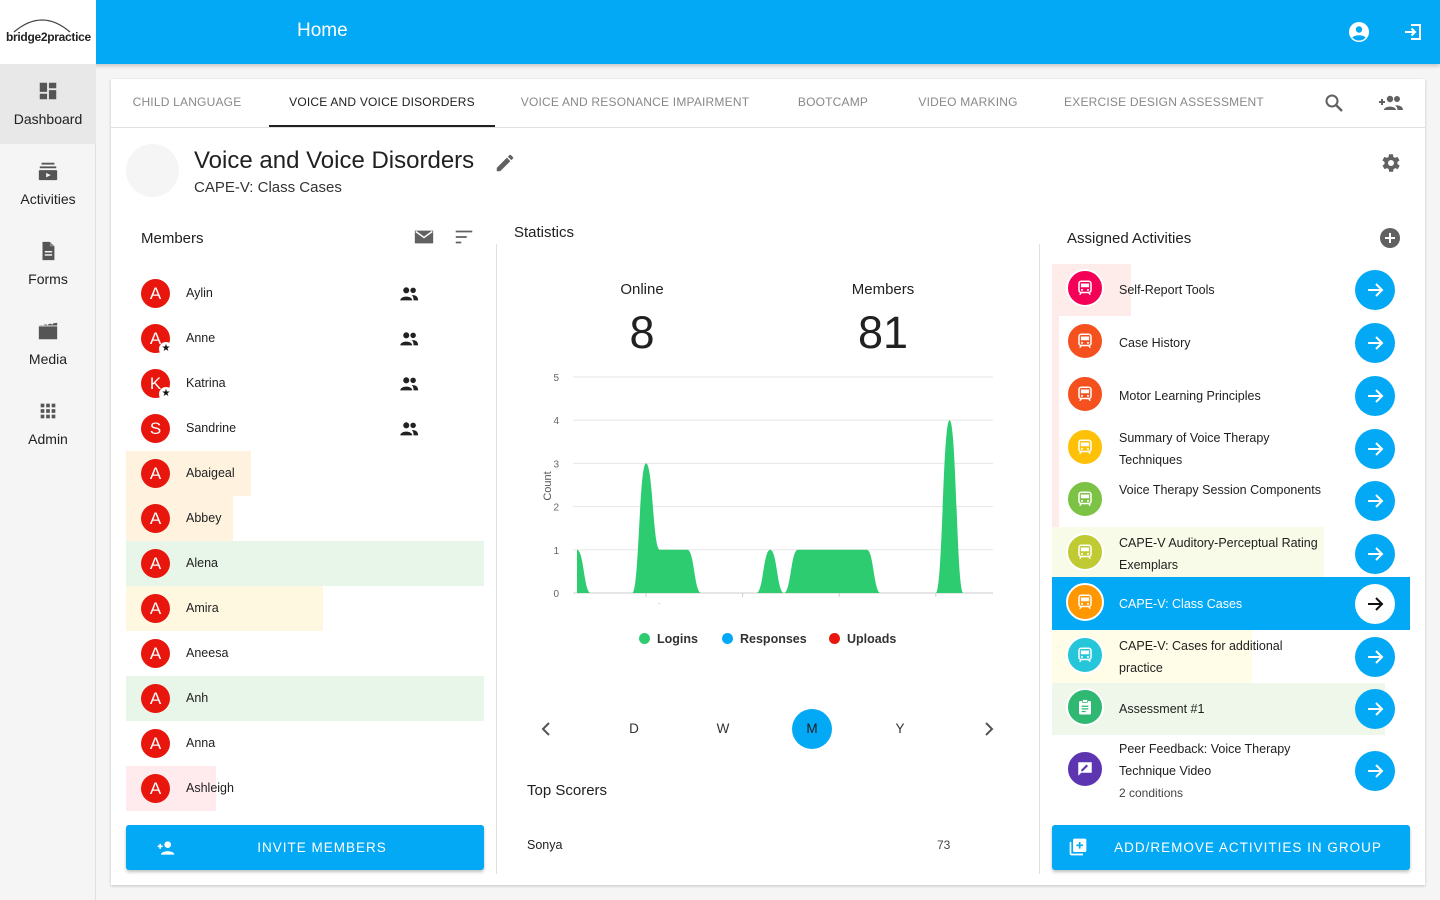  I want to click on tab-video-marking: VIDEO MARKING, so click(968, 103).